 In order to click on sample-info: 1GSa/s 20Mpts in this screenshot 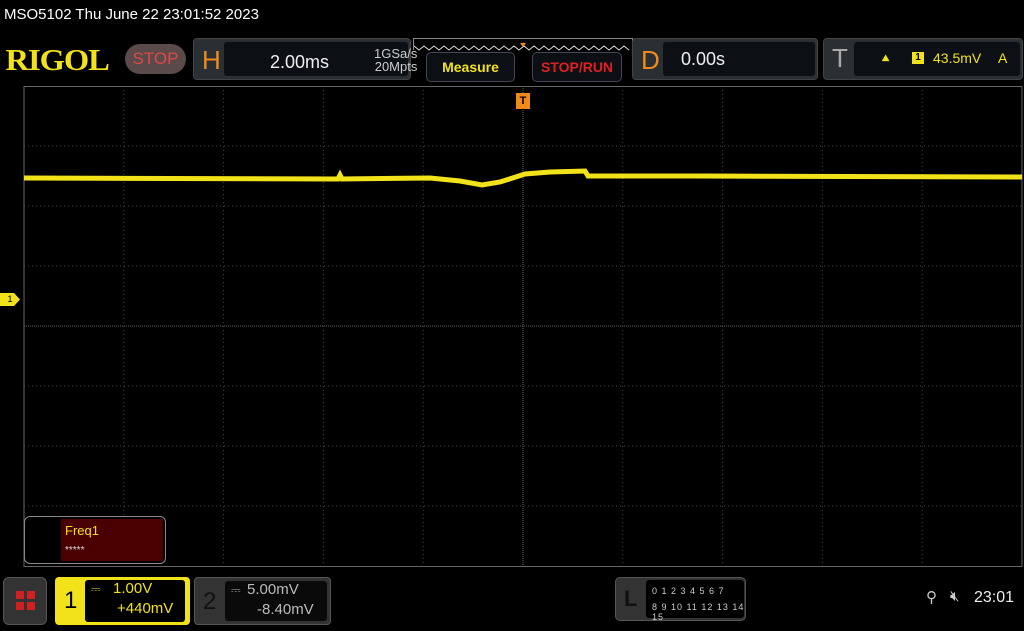, I will do `click(395, 60)`.